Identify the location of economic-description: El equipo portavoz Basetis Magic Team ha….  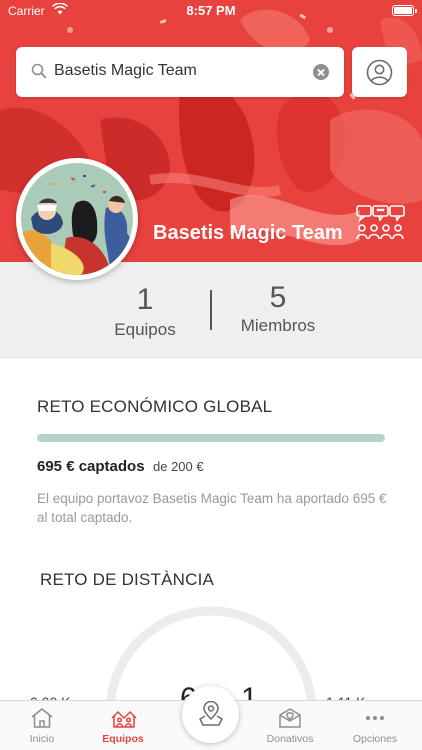
(212, 508).